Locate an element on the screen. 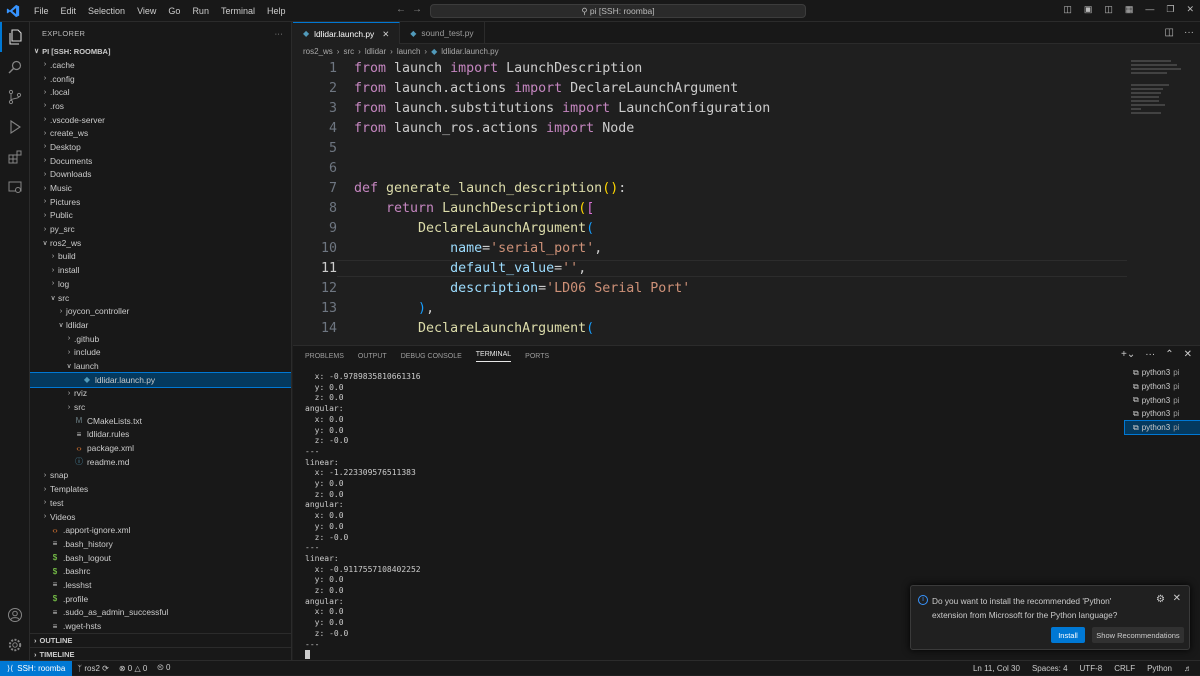 Image resolution: width=1200 pixels, height=676 pixels. editor-more-icon: ··· is located at coordinates (1189, 32).